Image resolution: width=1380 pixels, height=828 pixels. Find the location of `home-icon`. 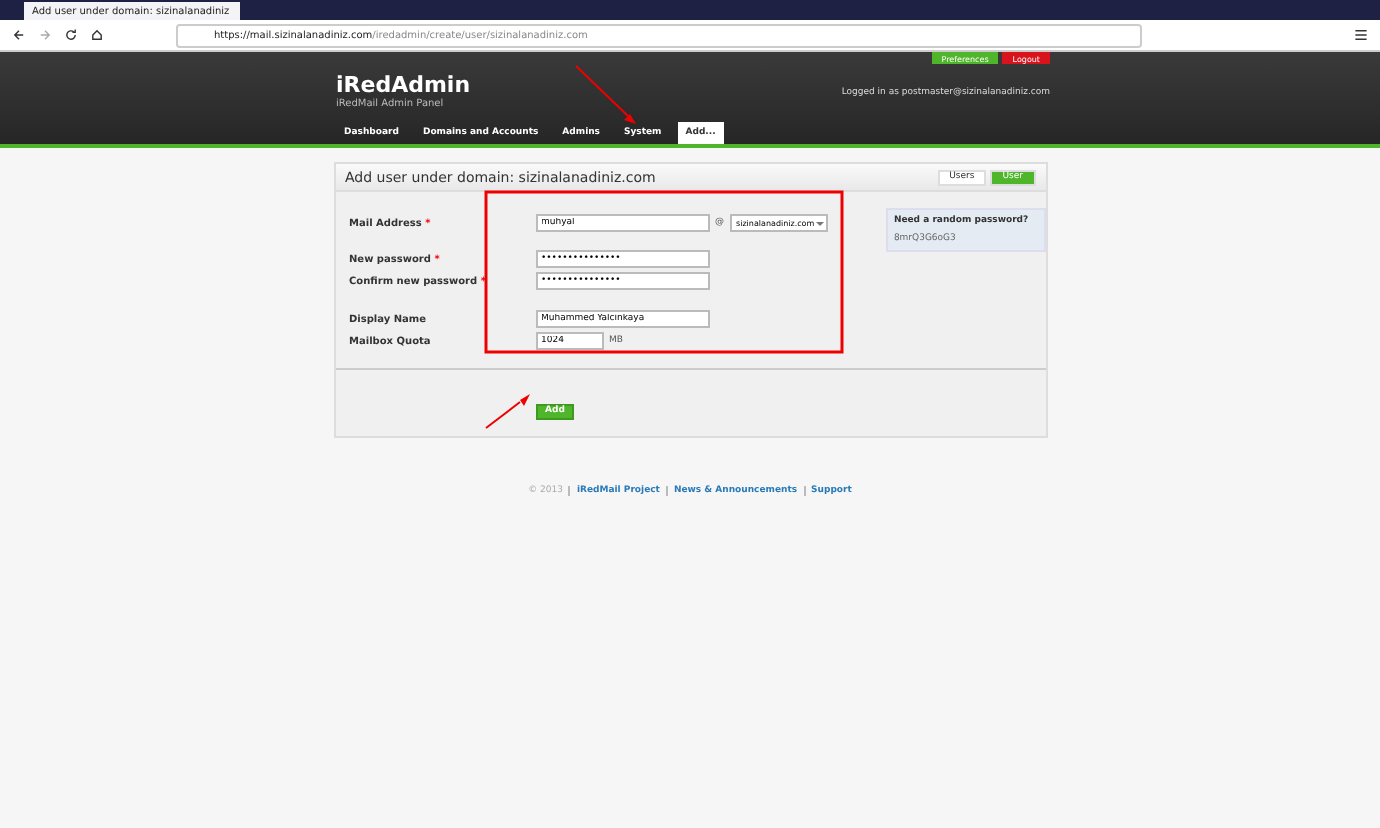

home-icon is located at coordinates (97, 35).